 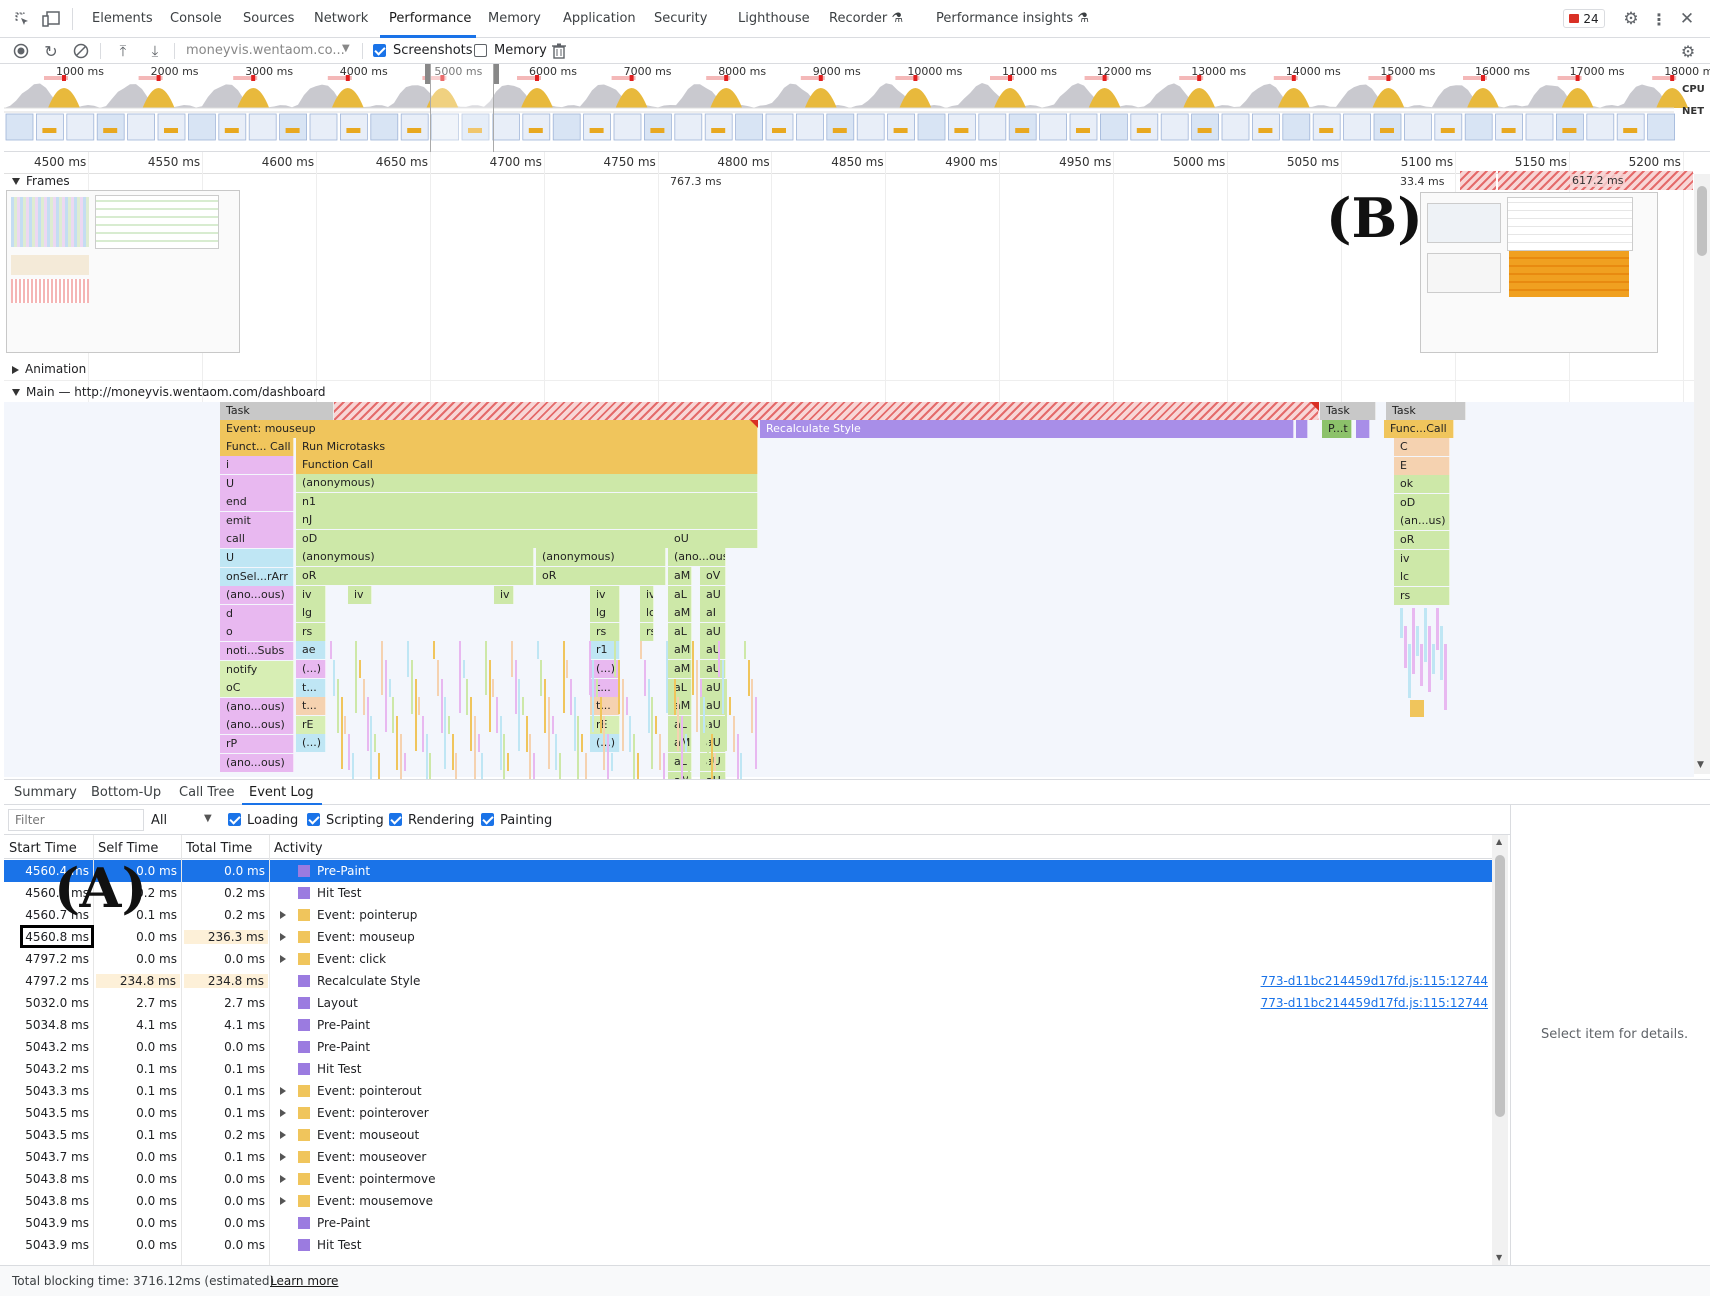 I want to click on flame-frame: (anonymous), so click(x=527, y=483).